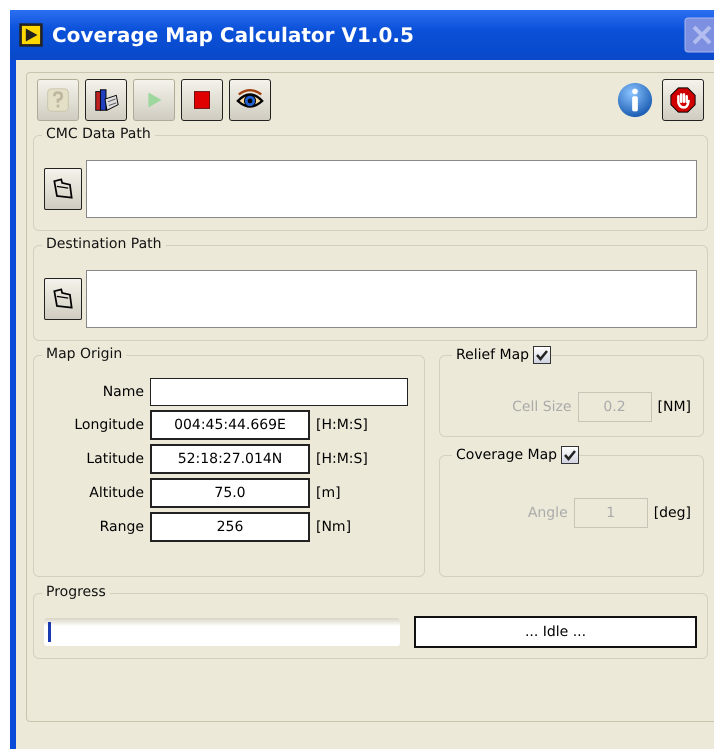 This screenshot has height=749, width=714. Describe the element at coordinates (230, 493) in the screenshot. I see `value-field: 75.0` at that location.